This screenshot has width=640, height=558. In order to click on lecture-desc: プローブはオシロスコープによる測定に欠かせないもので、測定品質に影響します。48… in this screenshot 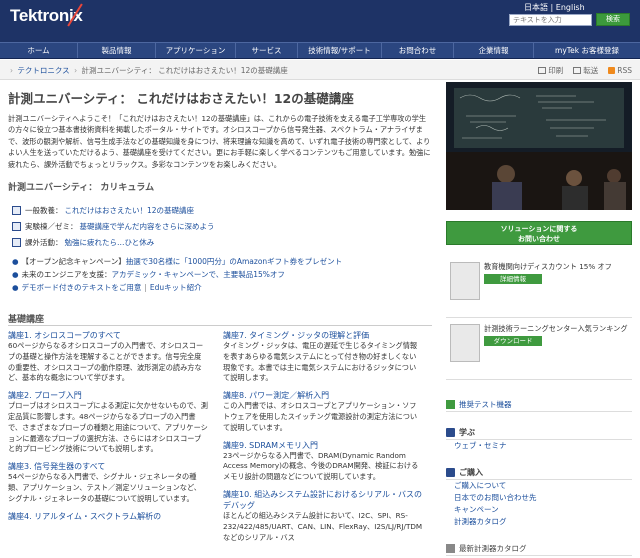, I will do `click(108, 427)`.